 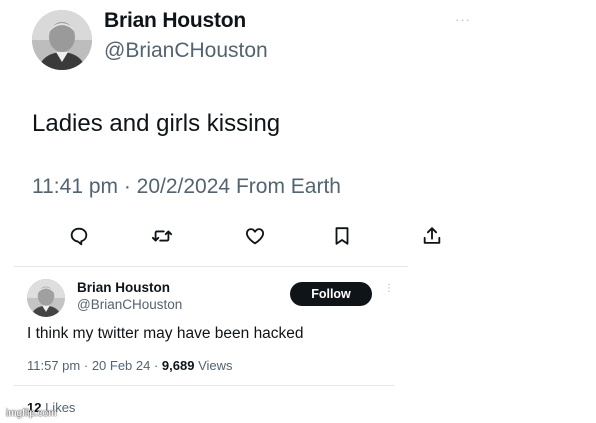 I want to click on share-icon, so click(x=432, y=235).